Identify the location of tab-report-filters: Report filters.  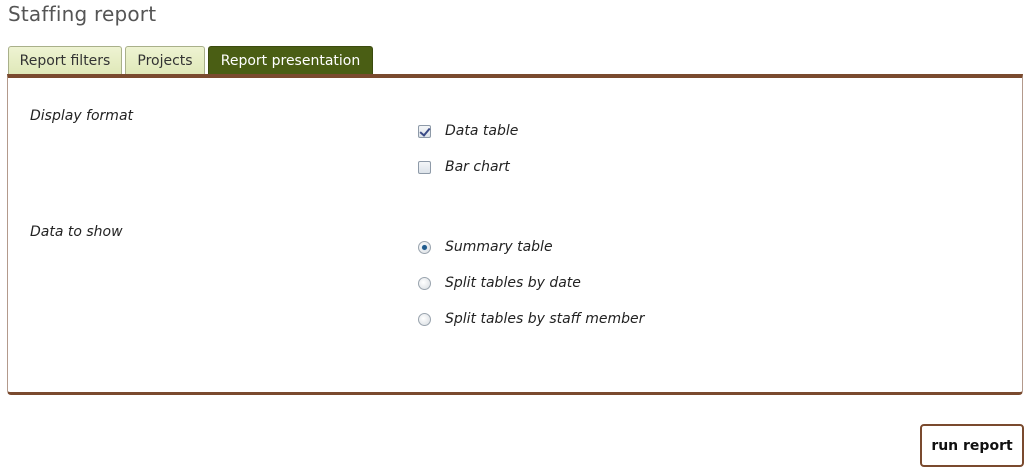
(65, 60).